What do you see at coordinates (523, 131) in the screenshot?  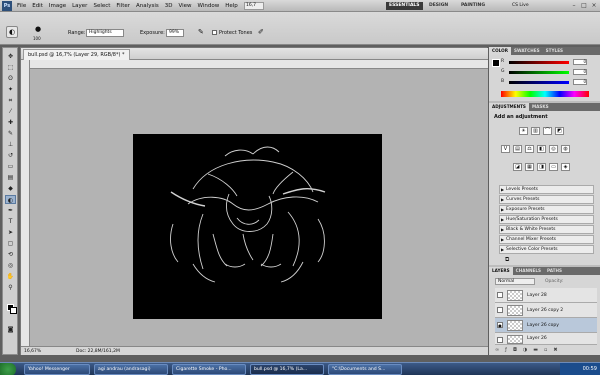 I see `brightness-icon: ☀` at bounding box center [523, 131].